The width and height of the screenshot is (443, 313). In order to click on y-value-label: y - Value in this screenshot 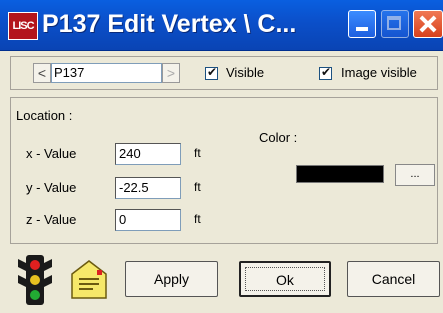, I will do `click(51, 187)`.